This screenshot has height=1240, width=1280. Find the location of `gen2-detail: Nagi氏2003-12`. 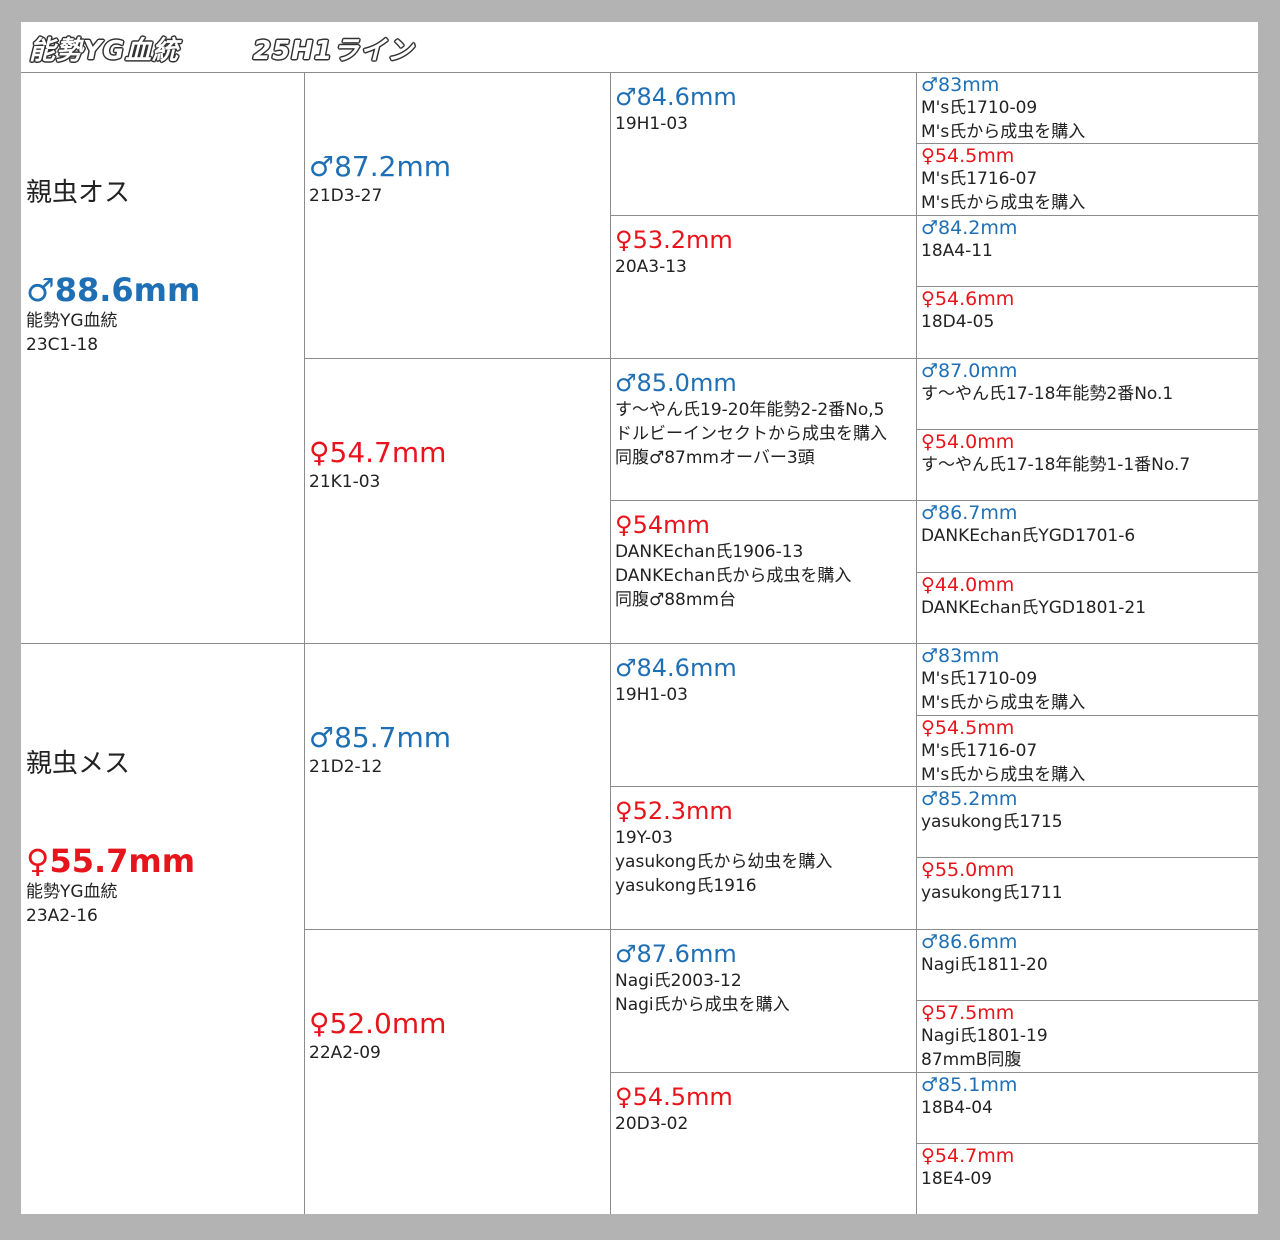

gen2-detail: Nagi氏2003-12 is located at coordinates (678, 981).